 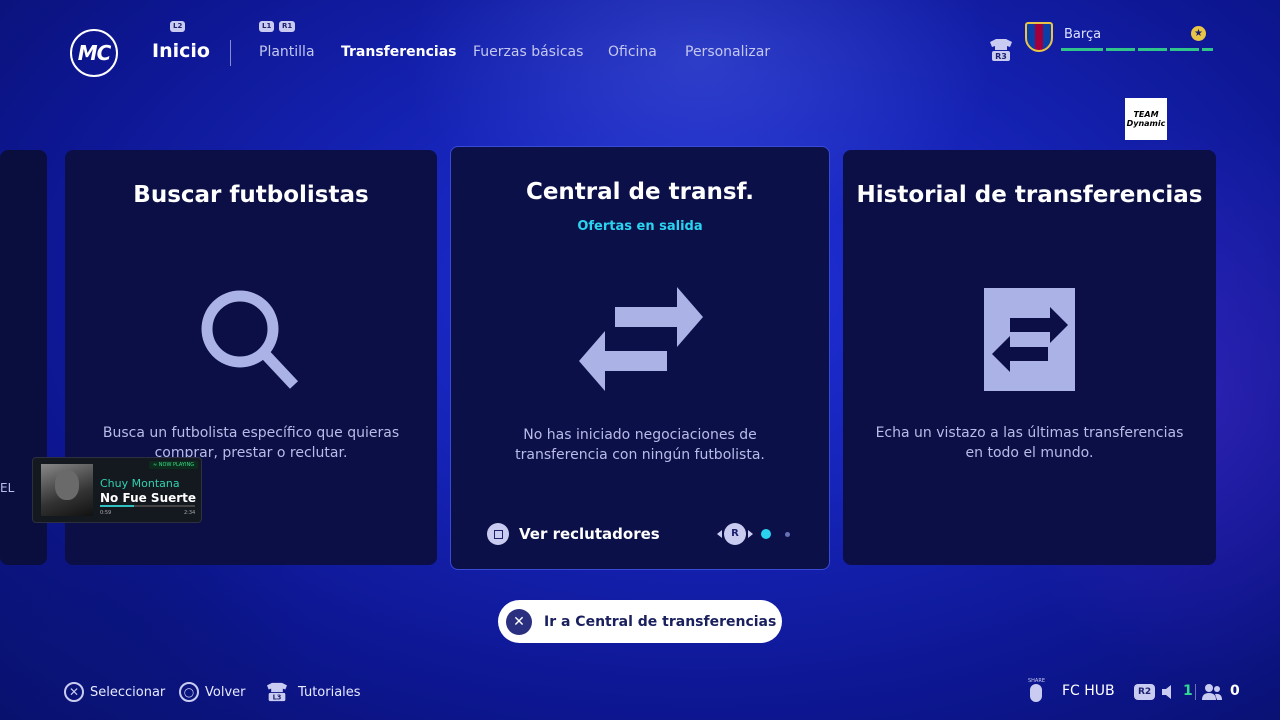 What do you see at coordinates (287, 52) in the screenshot?
I see `tab-plantilla: Plantilla` at bounding box center [287, 52].